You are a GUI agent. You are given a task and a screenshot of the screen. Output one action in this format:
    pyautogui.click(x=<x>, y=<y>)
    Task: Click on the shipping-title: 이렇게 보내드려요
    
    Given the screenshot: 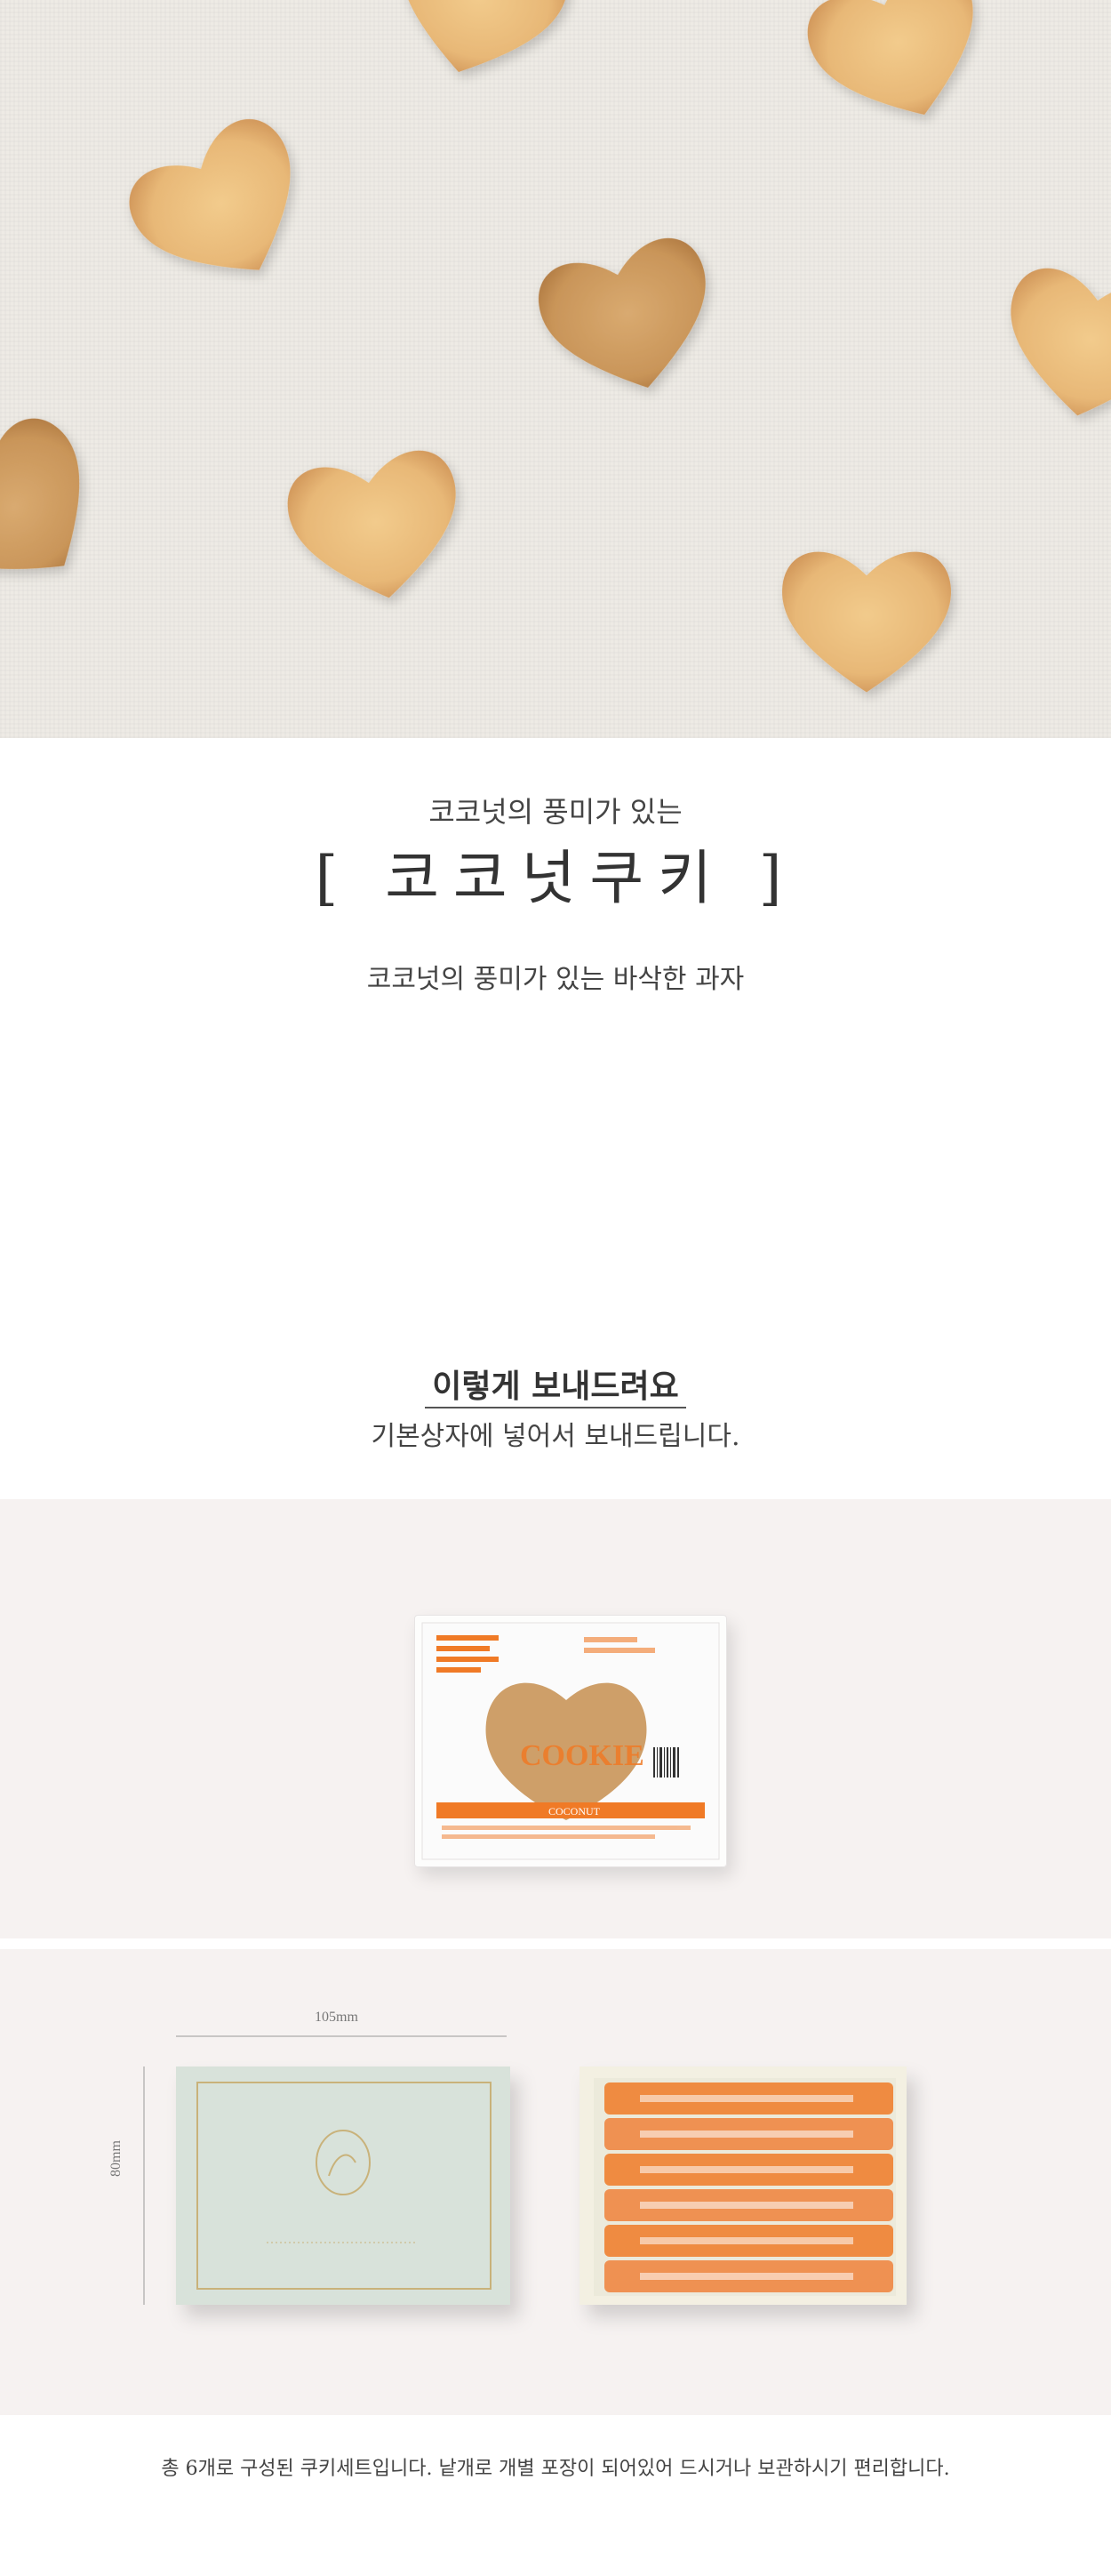 What is the action you would take?
    pyautogui.click(x=555, y=1386)
    